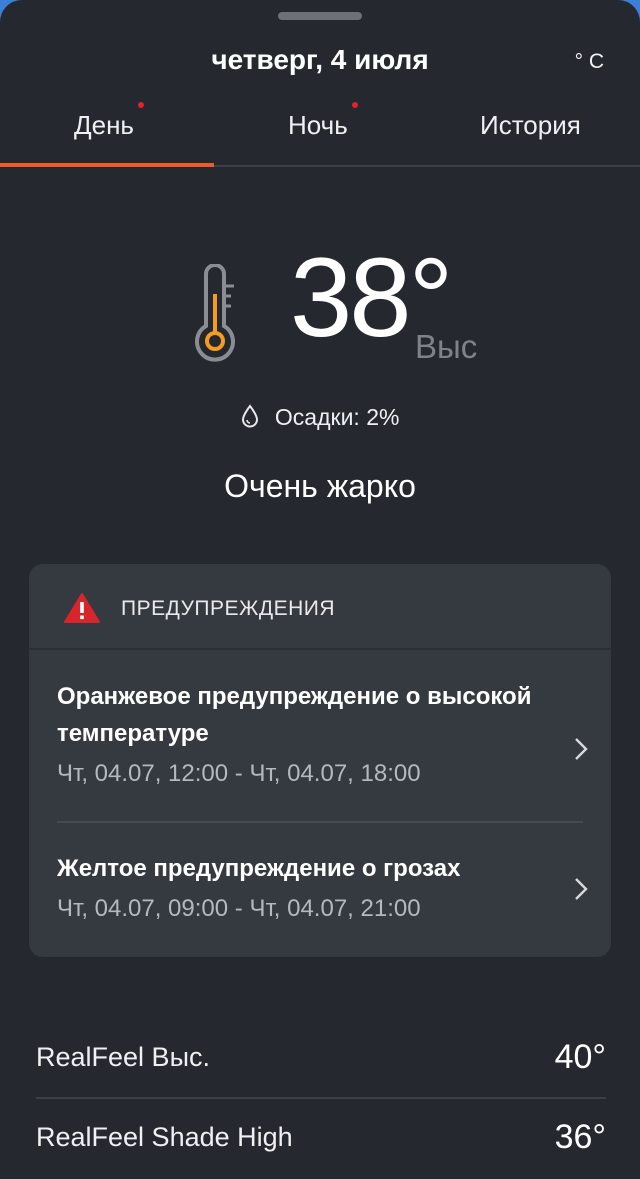  What do you see at coordinates (337, 417) in the screenshot?
I see `precipitation-text: Осадки: 2%` at bounding box center [337, 417].